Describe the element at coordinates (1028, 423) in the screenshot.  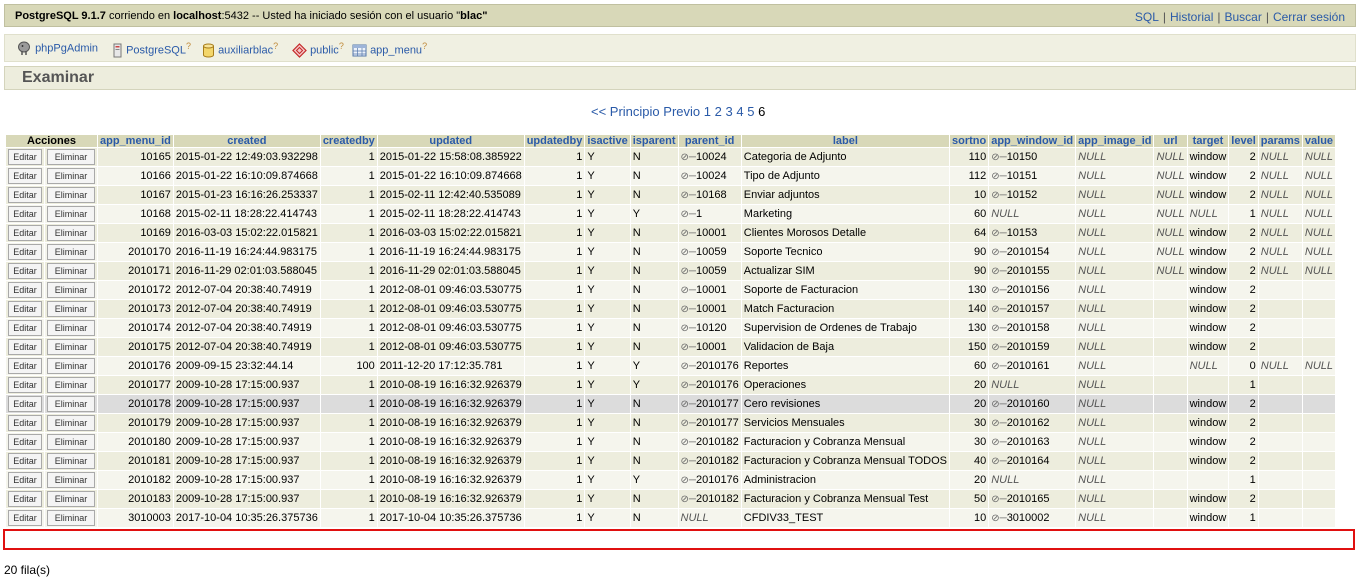
I see `foreign-key-value: 2010162` at that location.